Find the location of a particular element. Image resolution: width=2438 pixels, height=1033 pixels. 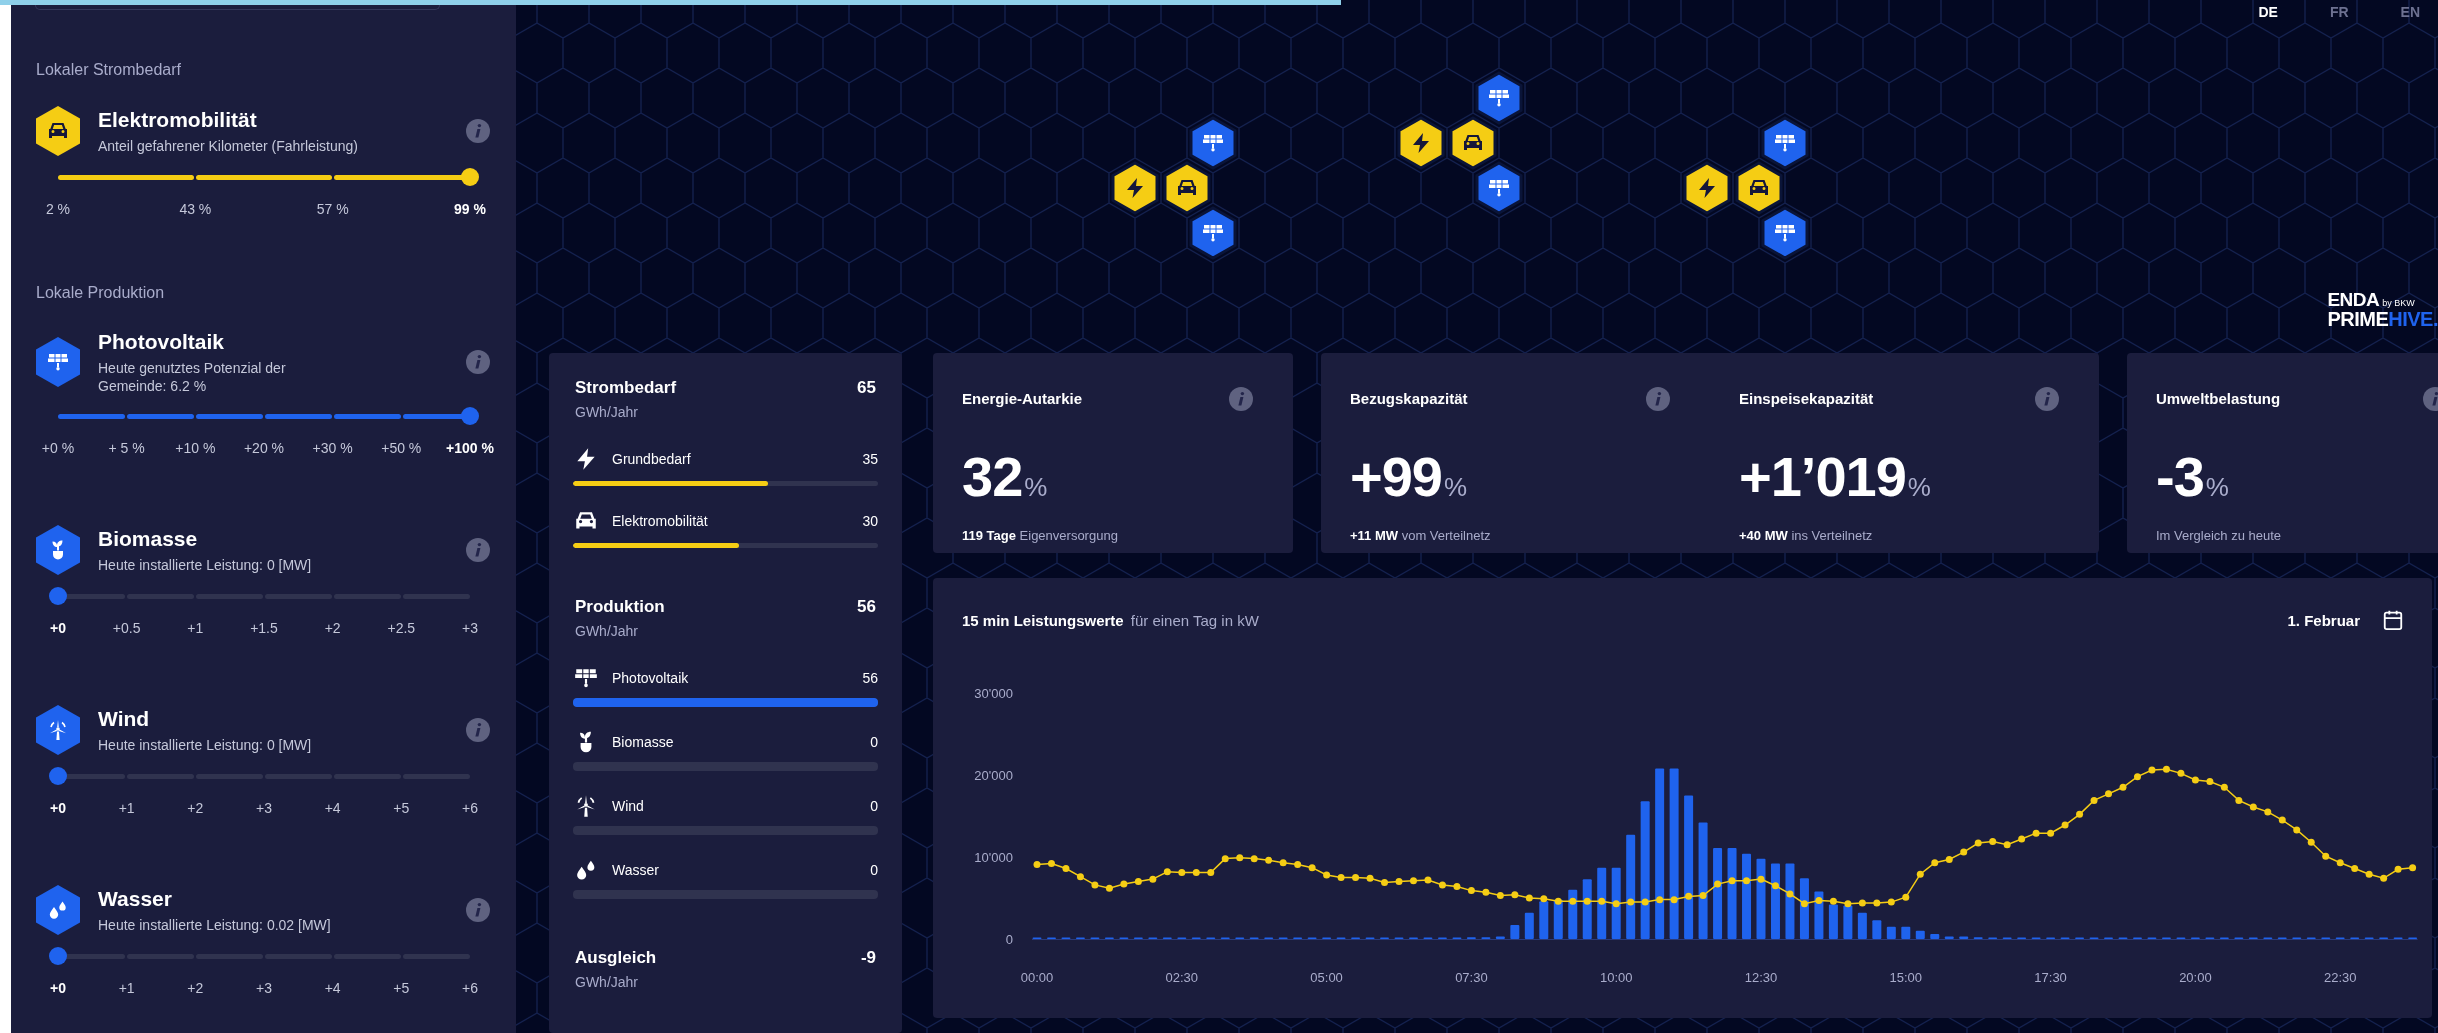

slider-title: Biomasse is located at coordinates (148, 539).